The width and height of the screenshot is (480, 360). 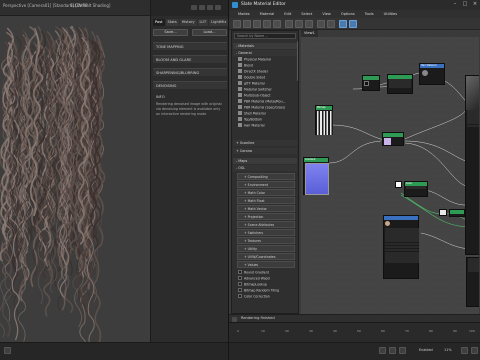 I want to click on section-denoising: DENOISING, so click(x=190, y=85).